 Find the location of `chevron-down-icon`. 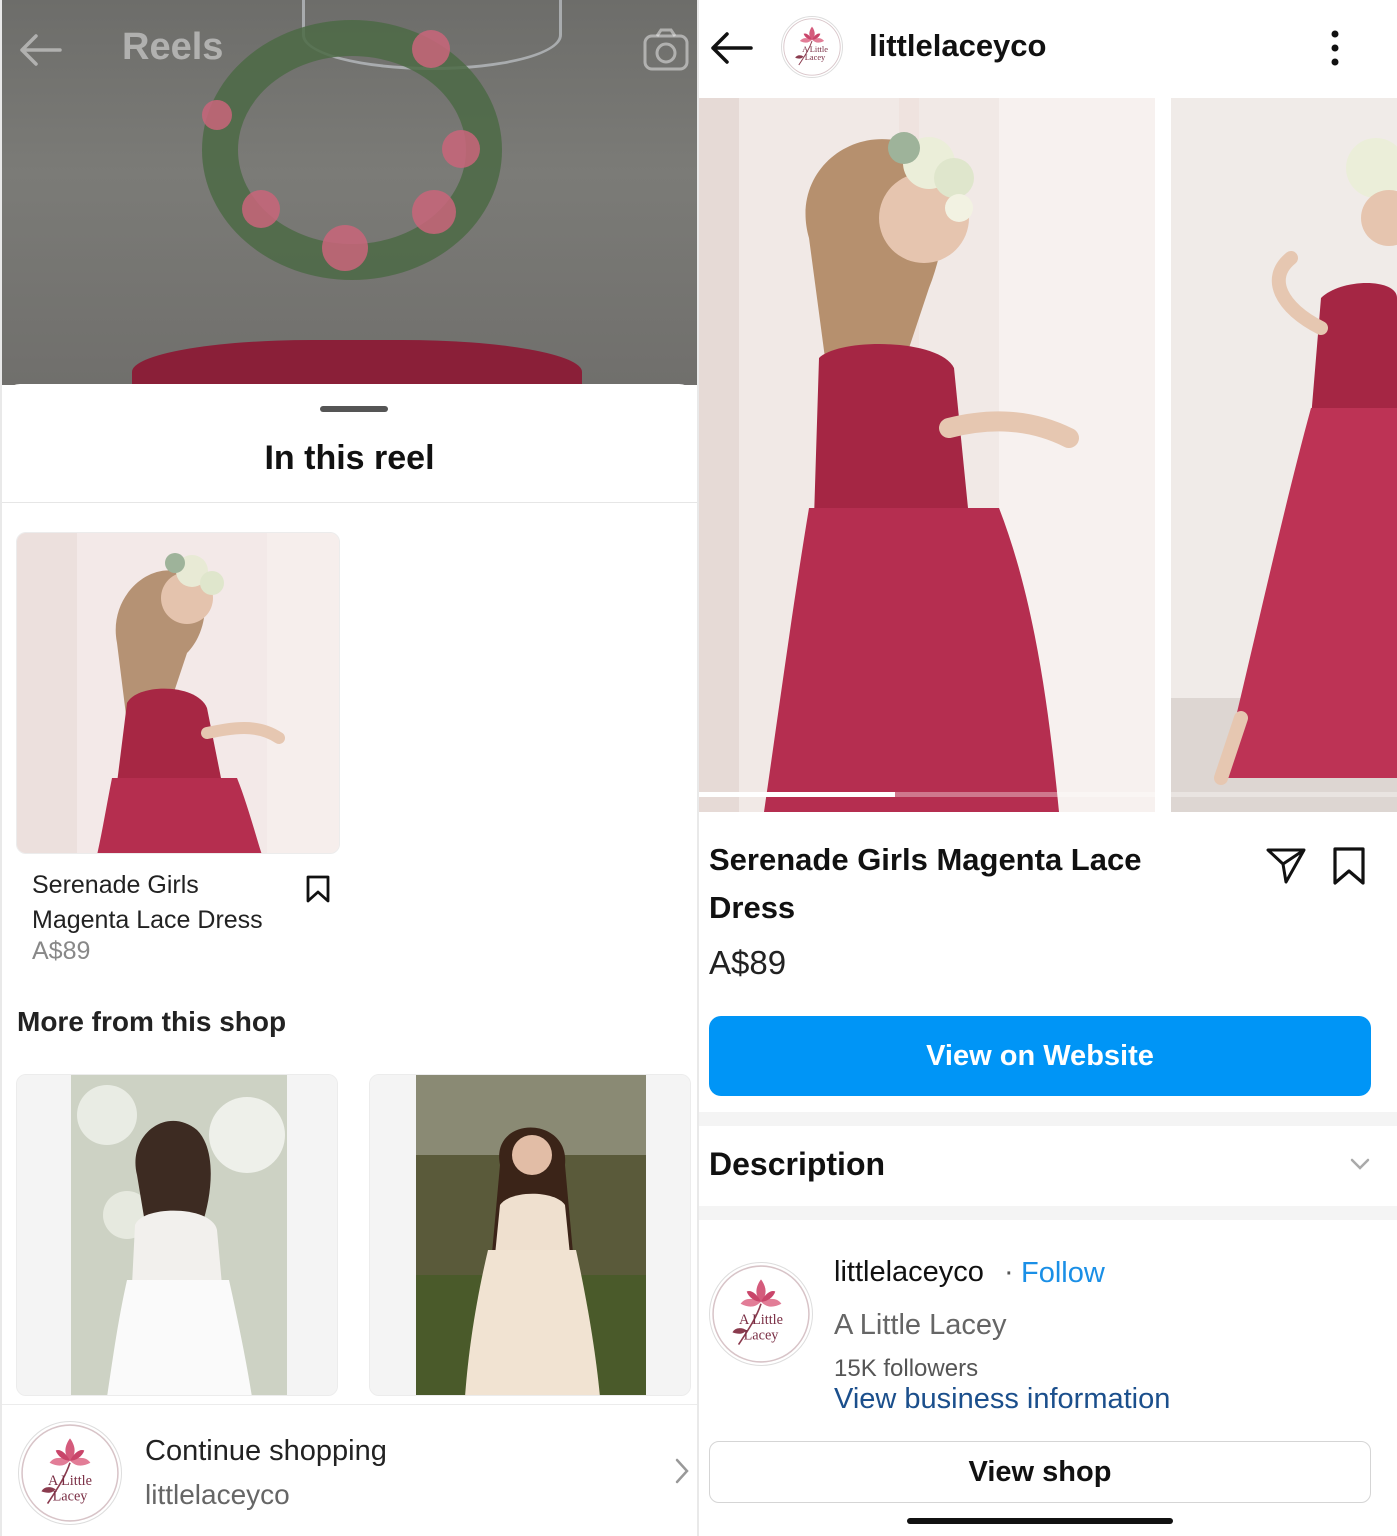

chevron-down-icon is located at coordinates (1360, 1164).